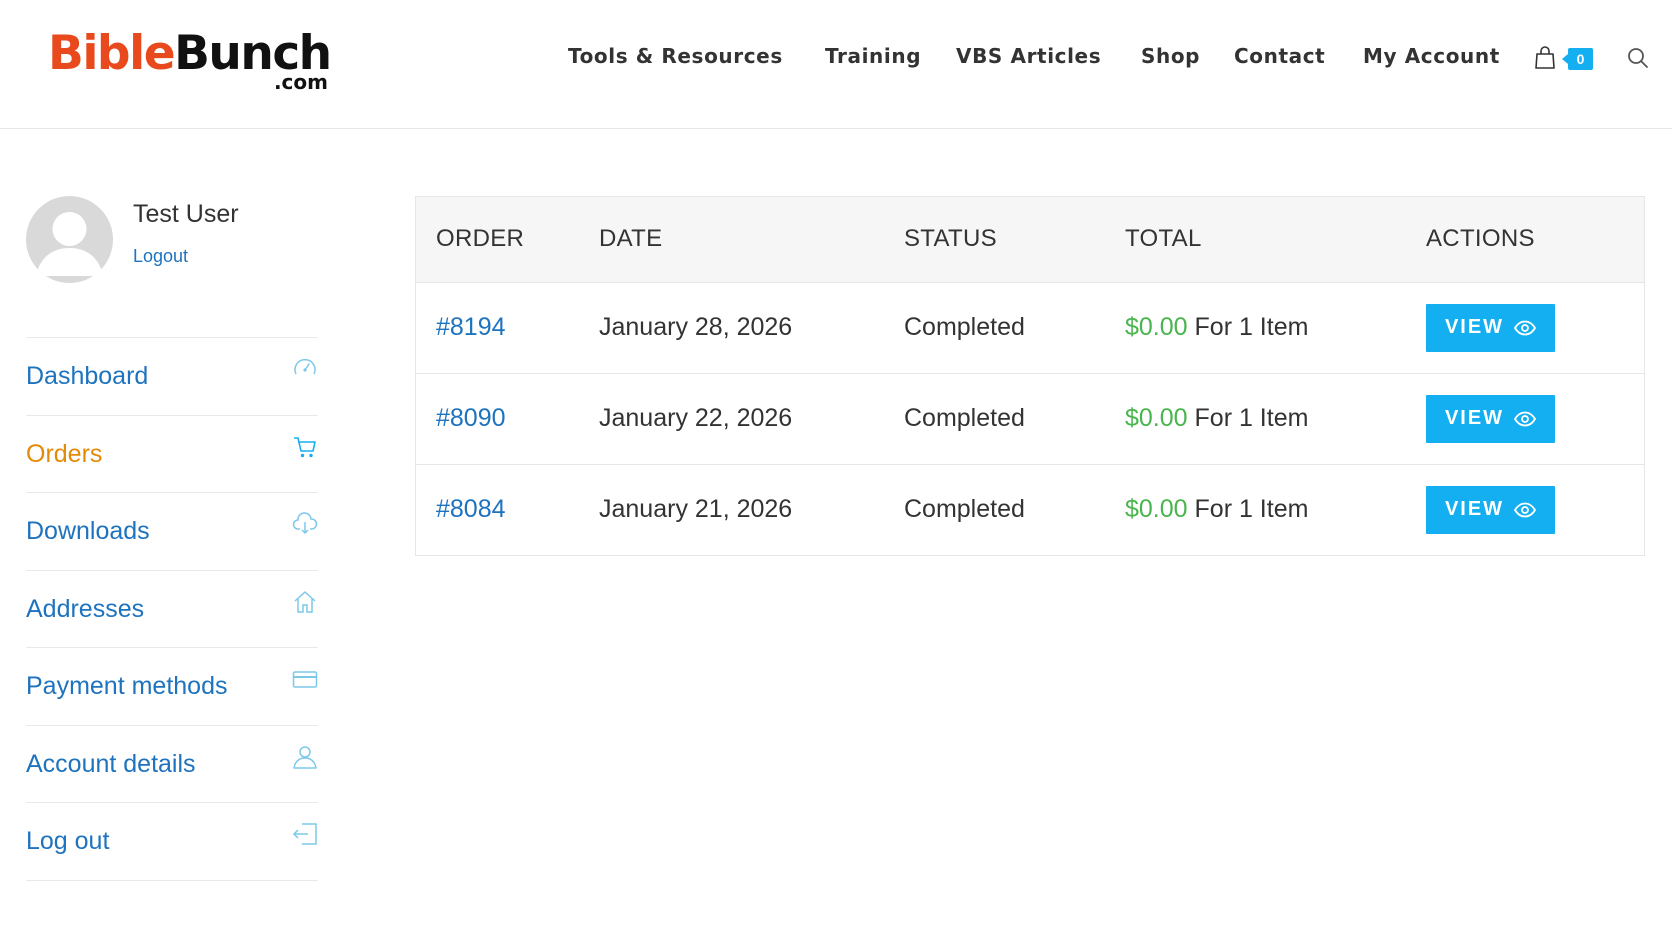  Describe the element at coordinates (471, 509) in the screenshot. I see `order-number-link: #8084` at that location.